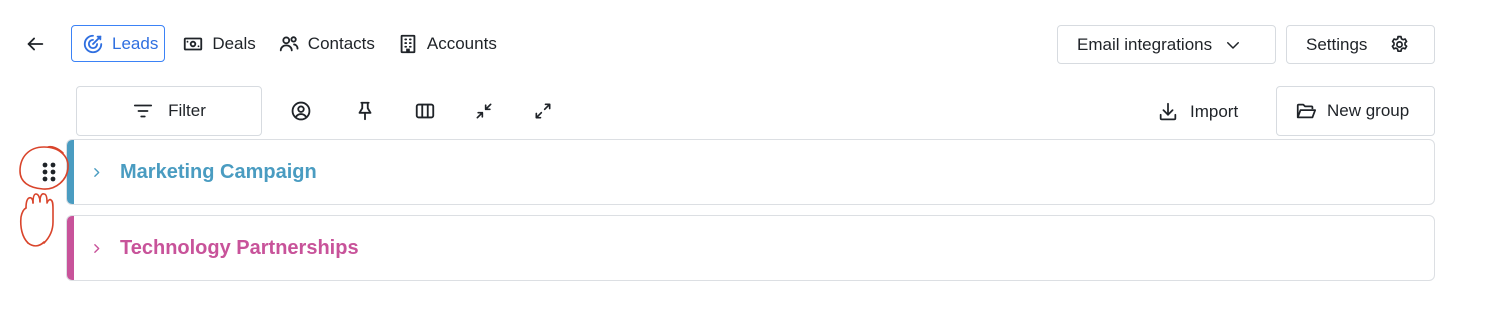 This screenshot has height=320, width=1486. I want to click on chevron-down-icon, so click(1233, 45).